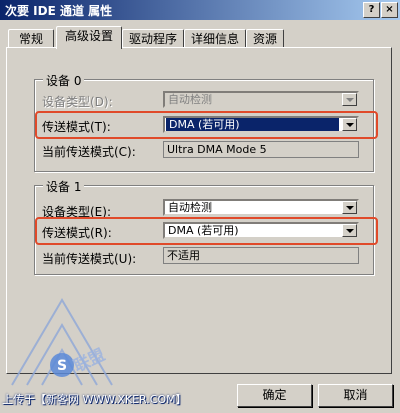  Describe the element at coordinates (94, 399) in the screenshot. I see `watermark-footer-text: 上传于【新客网 WWW.XKER.COM】` at that location.